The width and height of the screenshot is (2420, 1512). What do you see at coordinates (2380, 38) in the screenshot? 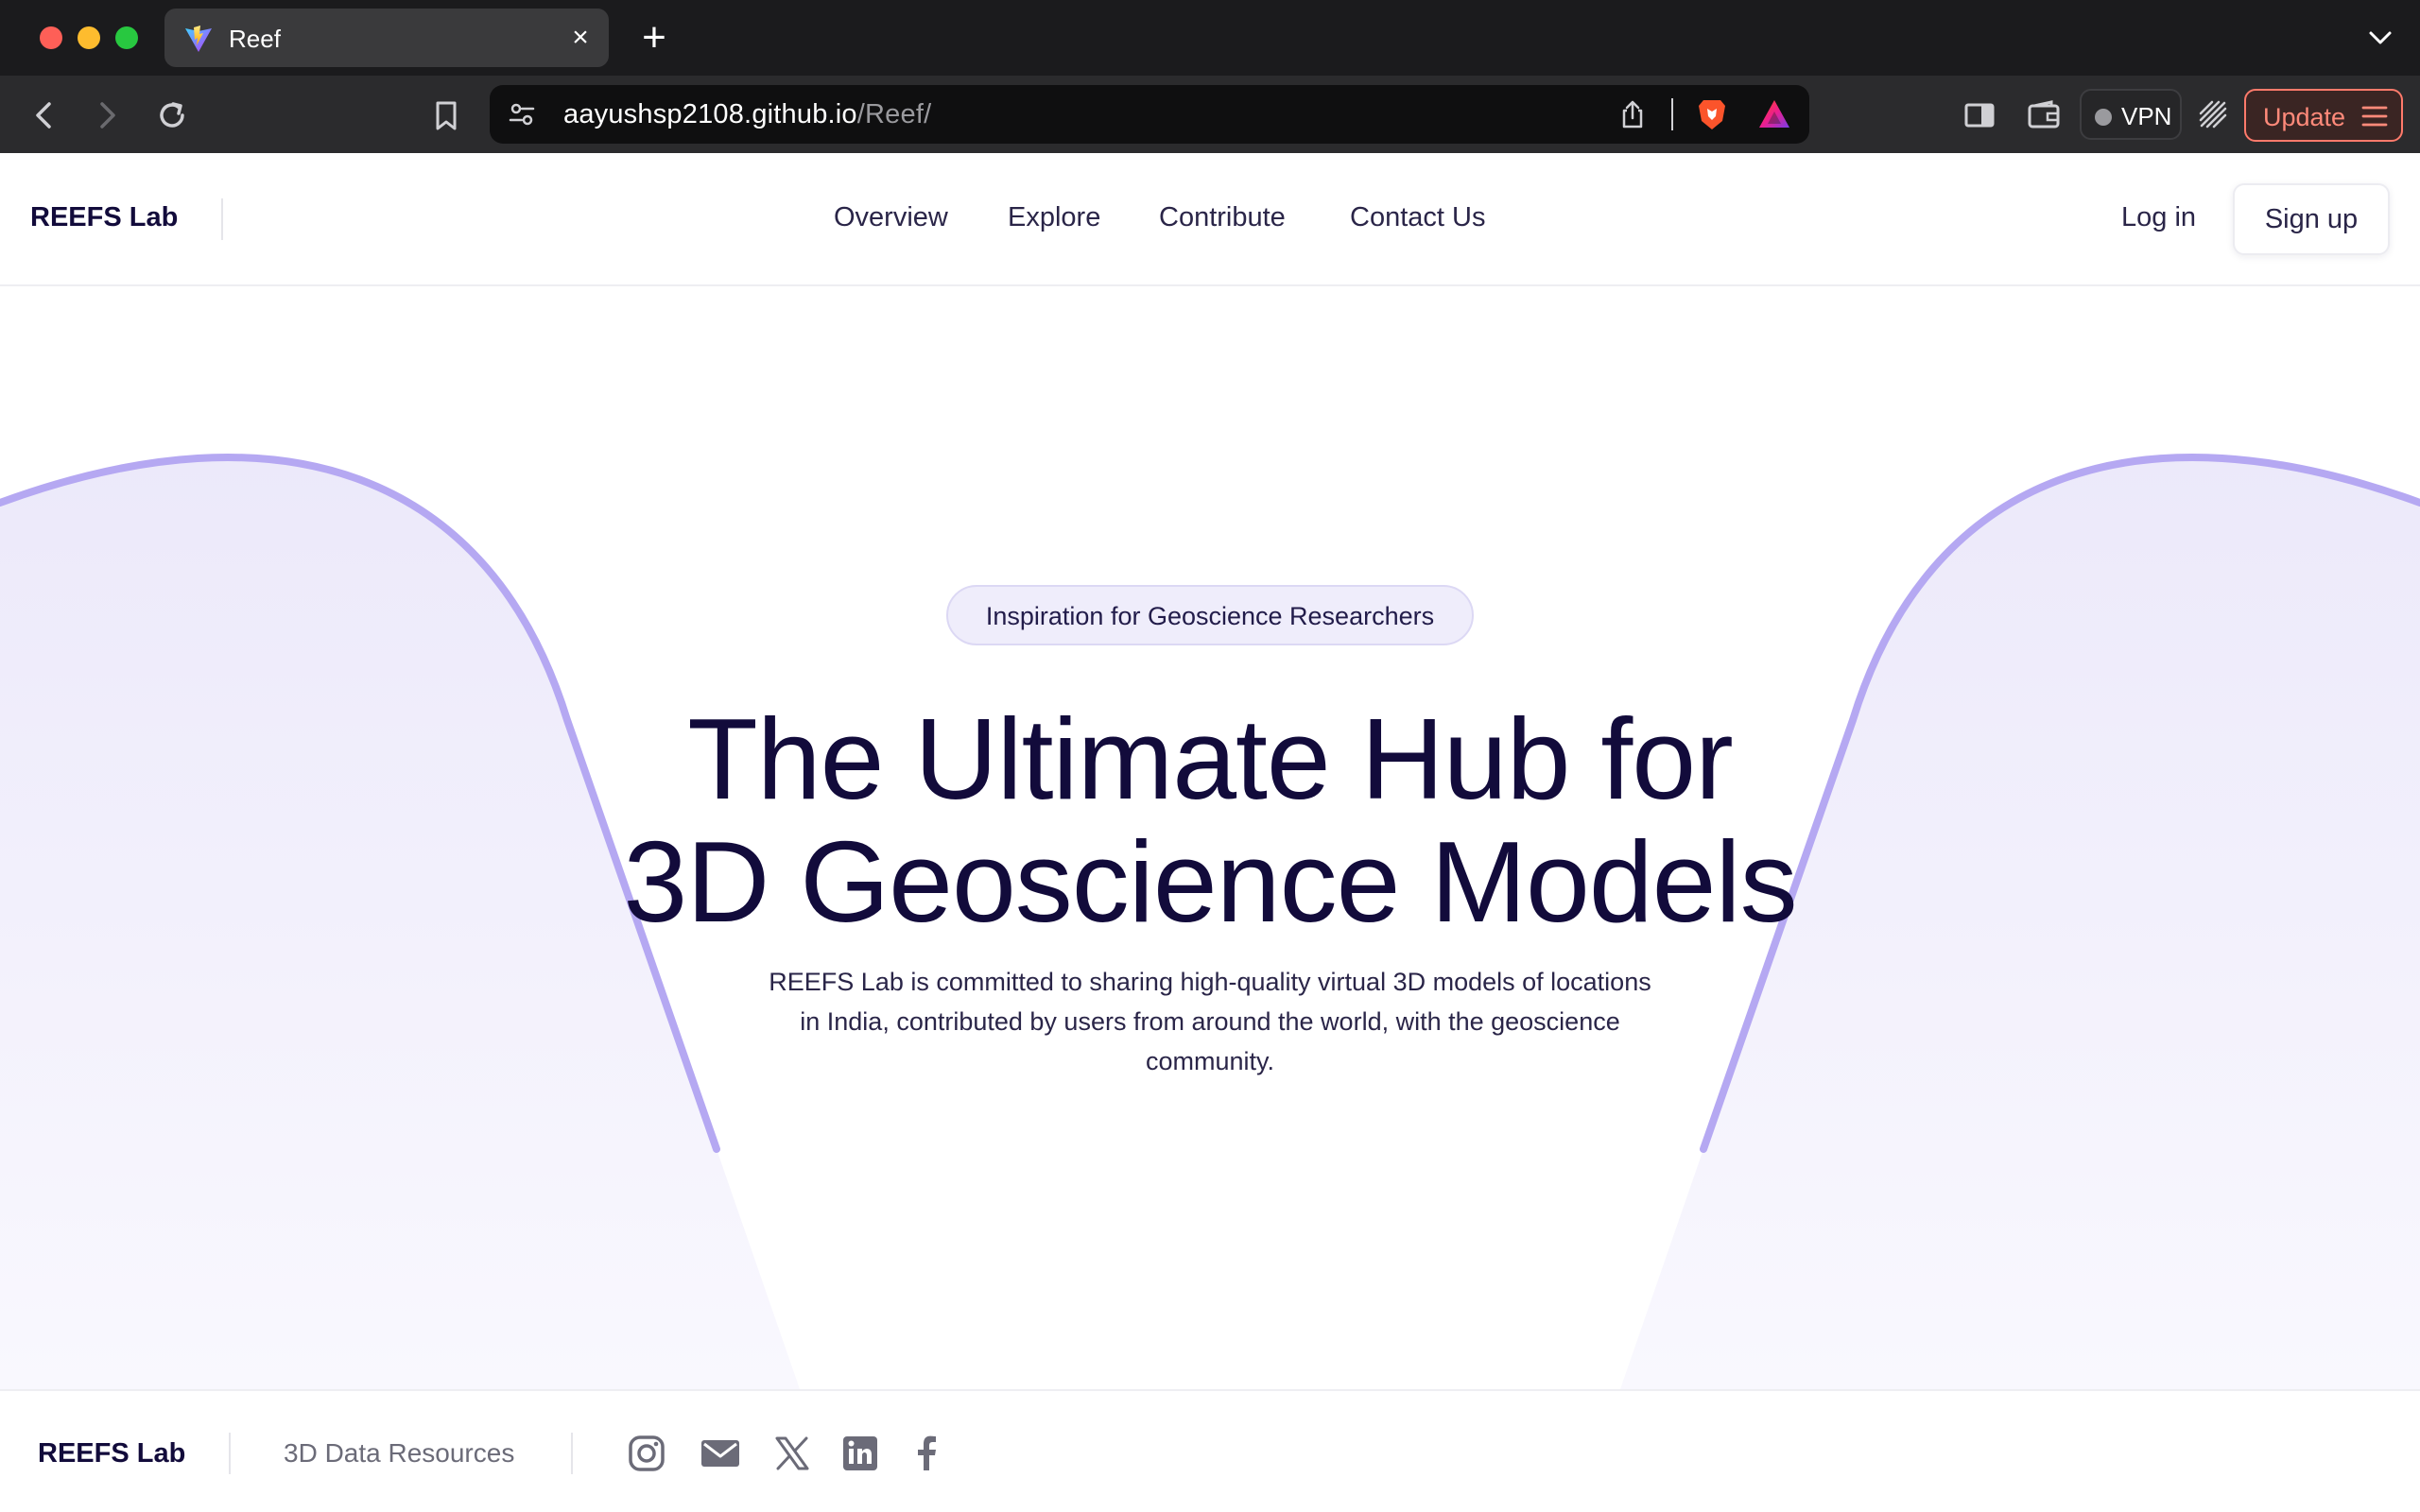
I see `chevron-down-icon` at bounding box center [2380, 38].